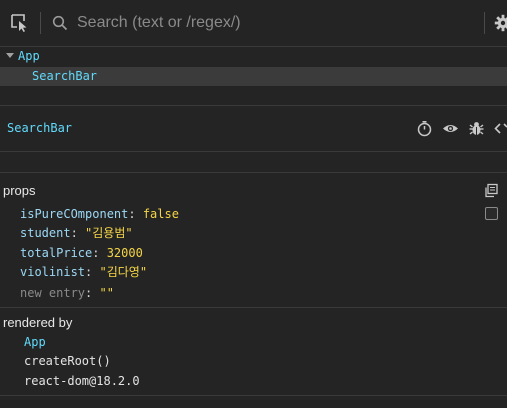 The width and height of the screenshot is (507, 408). Describe the element at coordinates (60, 23) in the screenshot. I see `search-icon` at that location.